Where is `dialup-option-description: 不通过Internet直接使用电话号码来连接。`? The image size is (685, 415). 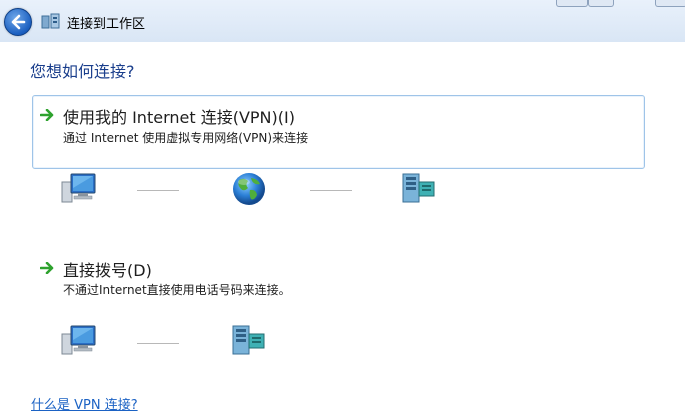 dialup-option-description: 不通过Internet直接使用电话号码来连接。 is located at coordinates (177, 290).